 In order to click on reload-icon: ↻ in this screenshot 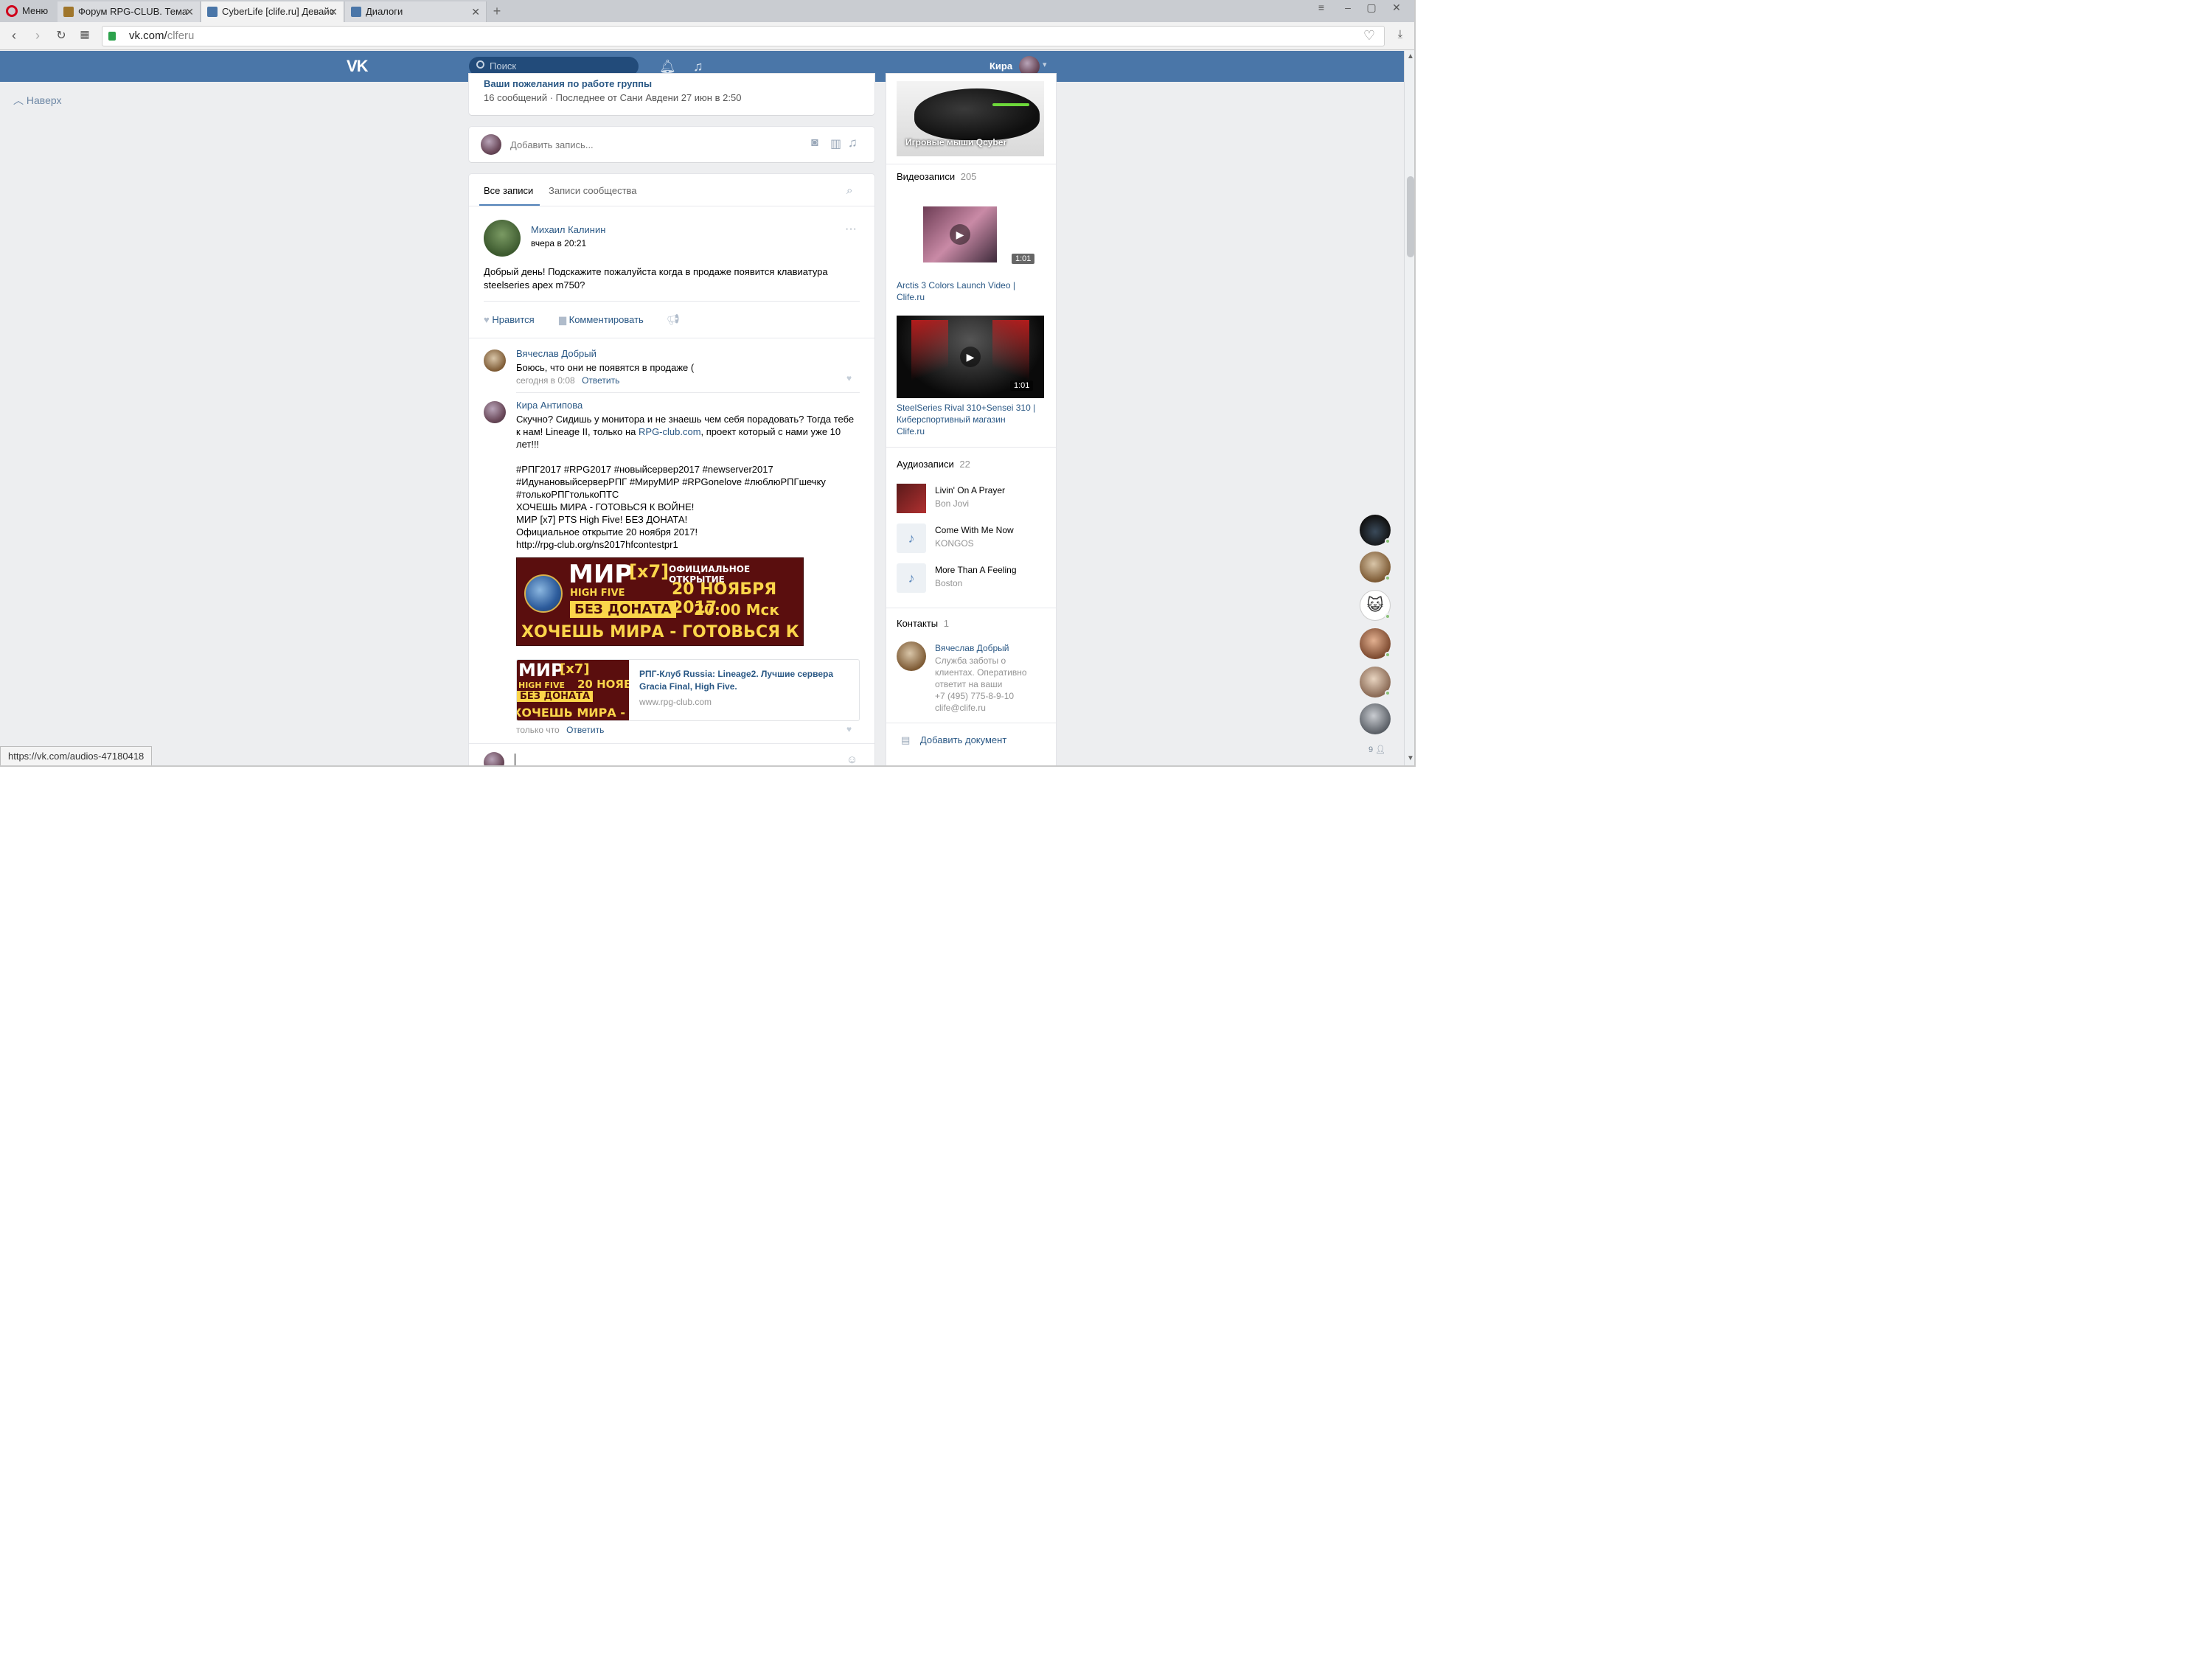, I will do `click(61, 35)`.